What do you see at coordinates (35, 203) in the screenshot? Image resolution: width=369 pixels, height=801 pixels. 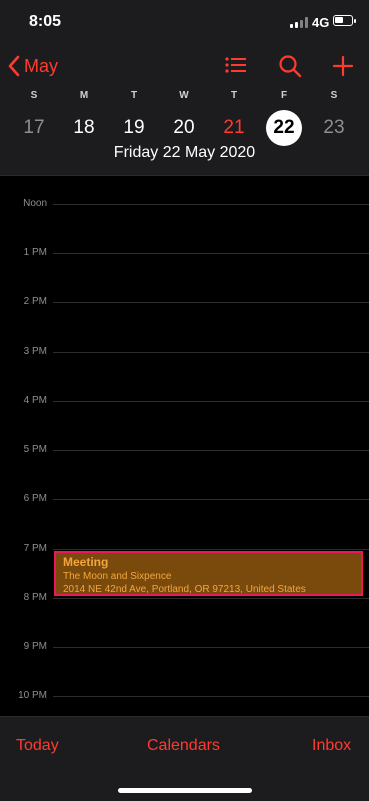 I see `hour-label: Noon` at bounding box center [35, 203].